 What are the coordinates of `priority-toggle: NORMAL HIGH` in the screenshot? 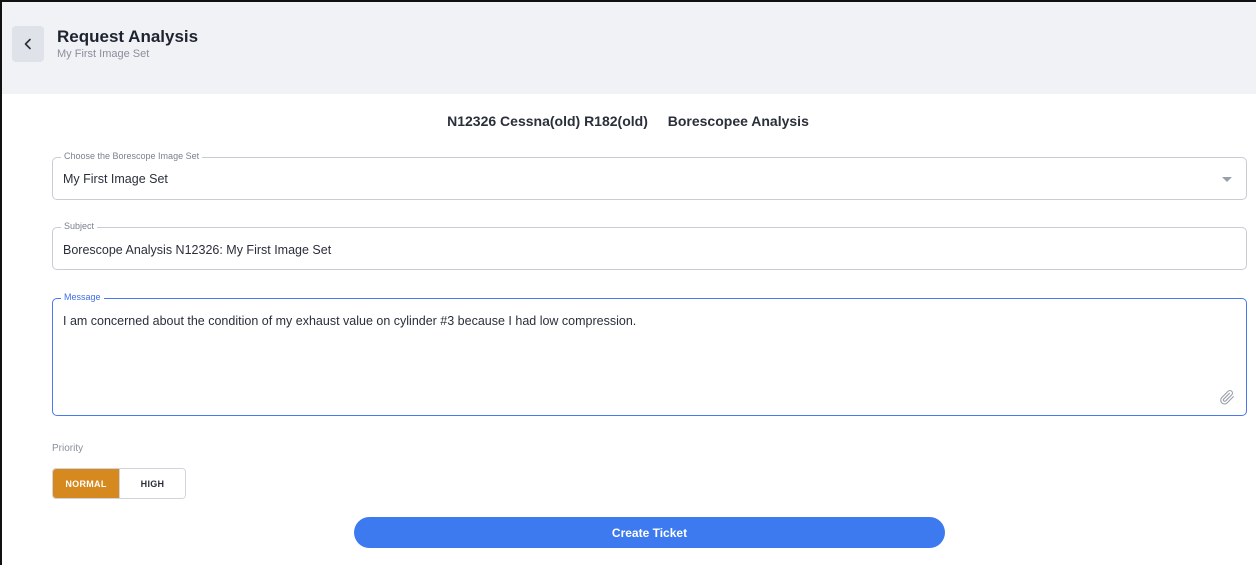 It's located at (119, 483).